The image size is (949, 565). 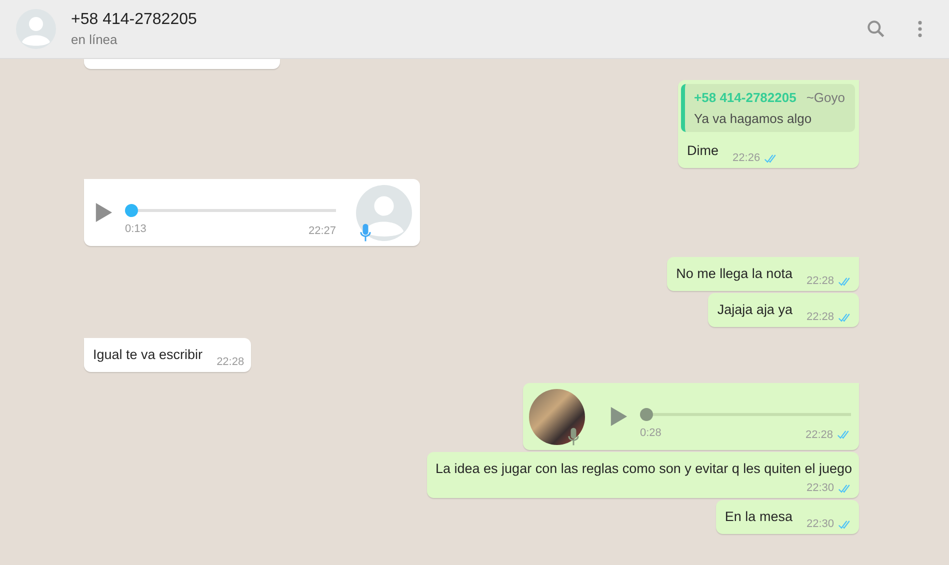 What do you see at coordinates (825, 97) in the screenshot?
I see `quote-alias: ~Goyo` at bounding box center [825, 97].